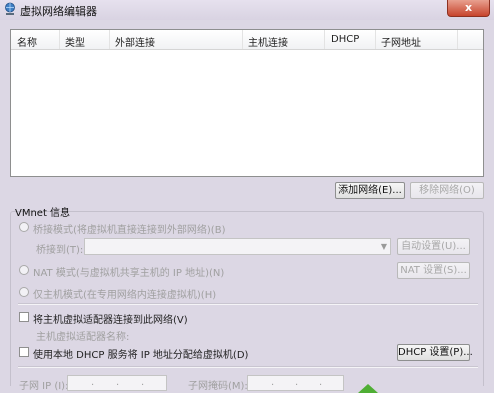  What do you see at coordinates (43, 213) in the screenshot?
I see `vmnet-info-label: VMnet 信息` at bounding box center [43, 213].